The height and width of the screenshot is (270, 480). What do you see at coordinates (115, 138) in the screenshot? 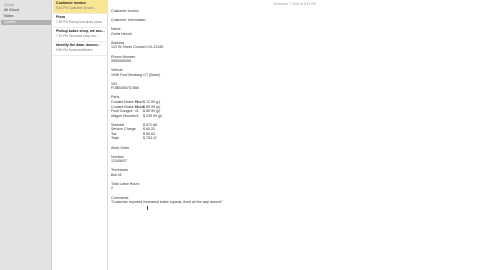
I see `total-label: Total` at bounding box center [115, 138].